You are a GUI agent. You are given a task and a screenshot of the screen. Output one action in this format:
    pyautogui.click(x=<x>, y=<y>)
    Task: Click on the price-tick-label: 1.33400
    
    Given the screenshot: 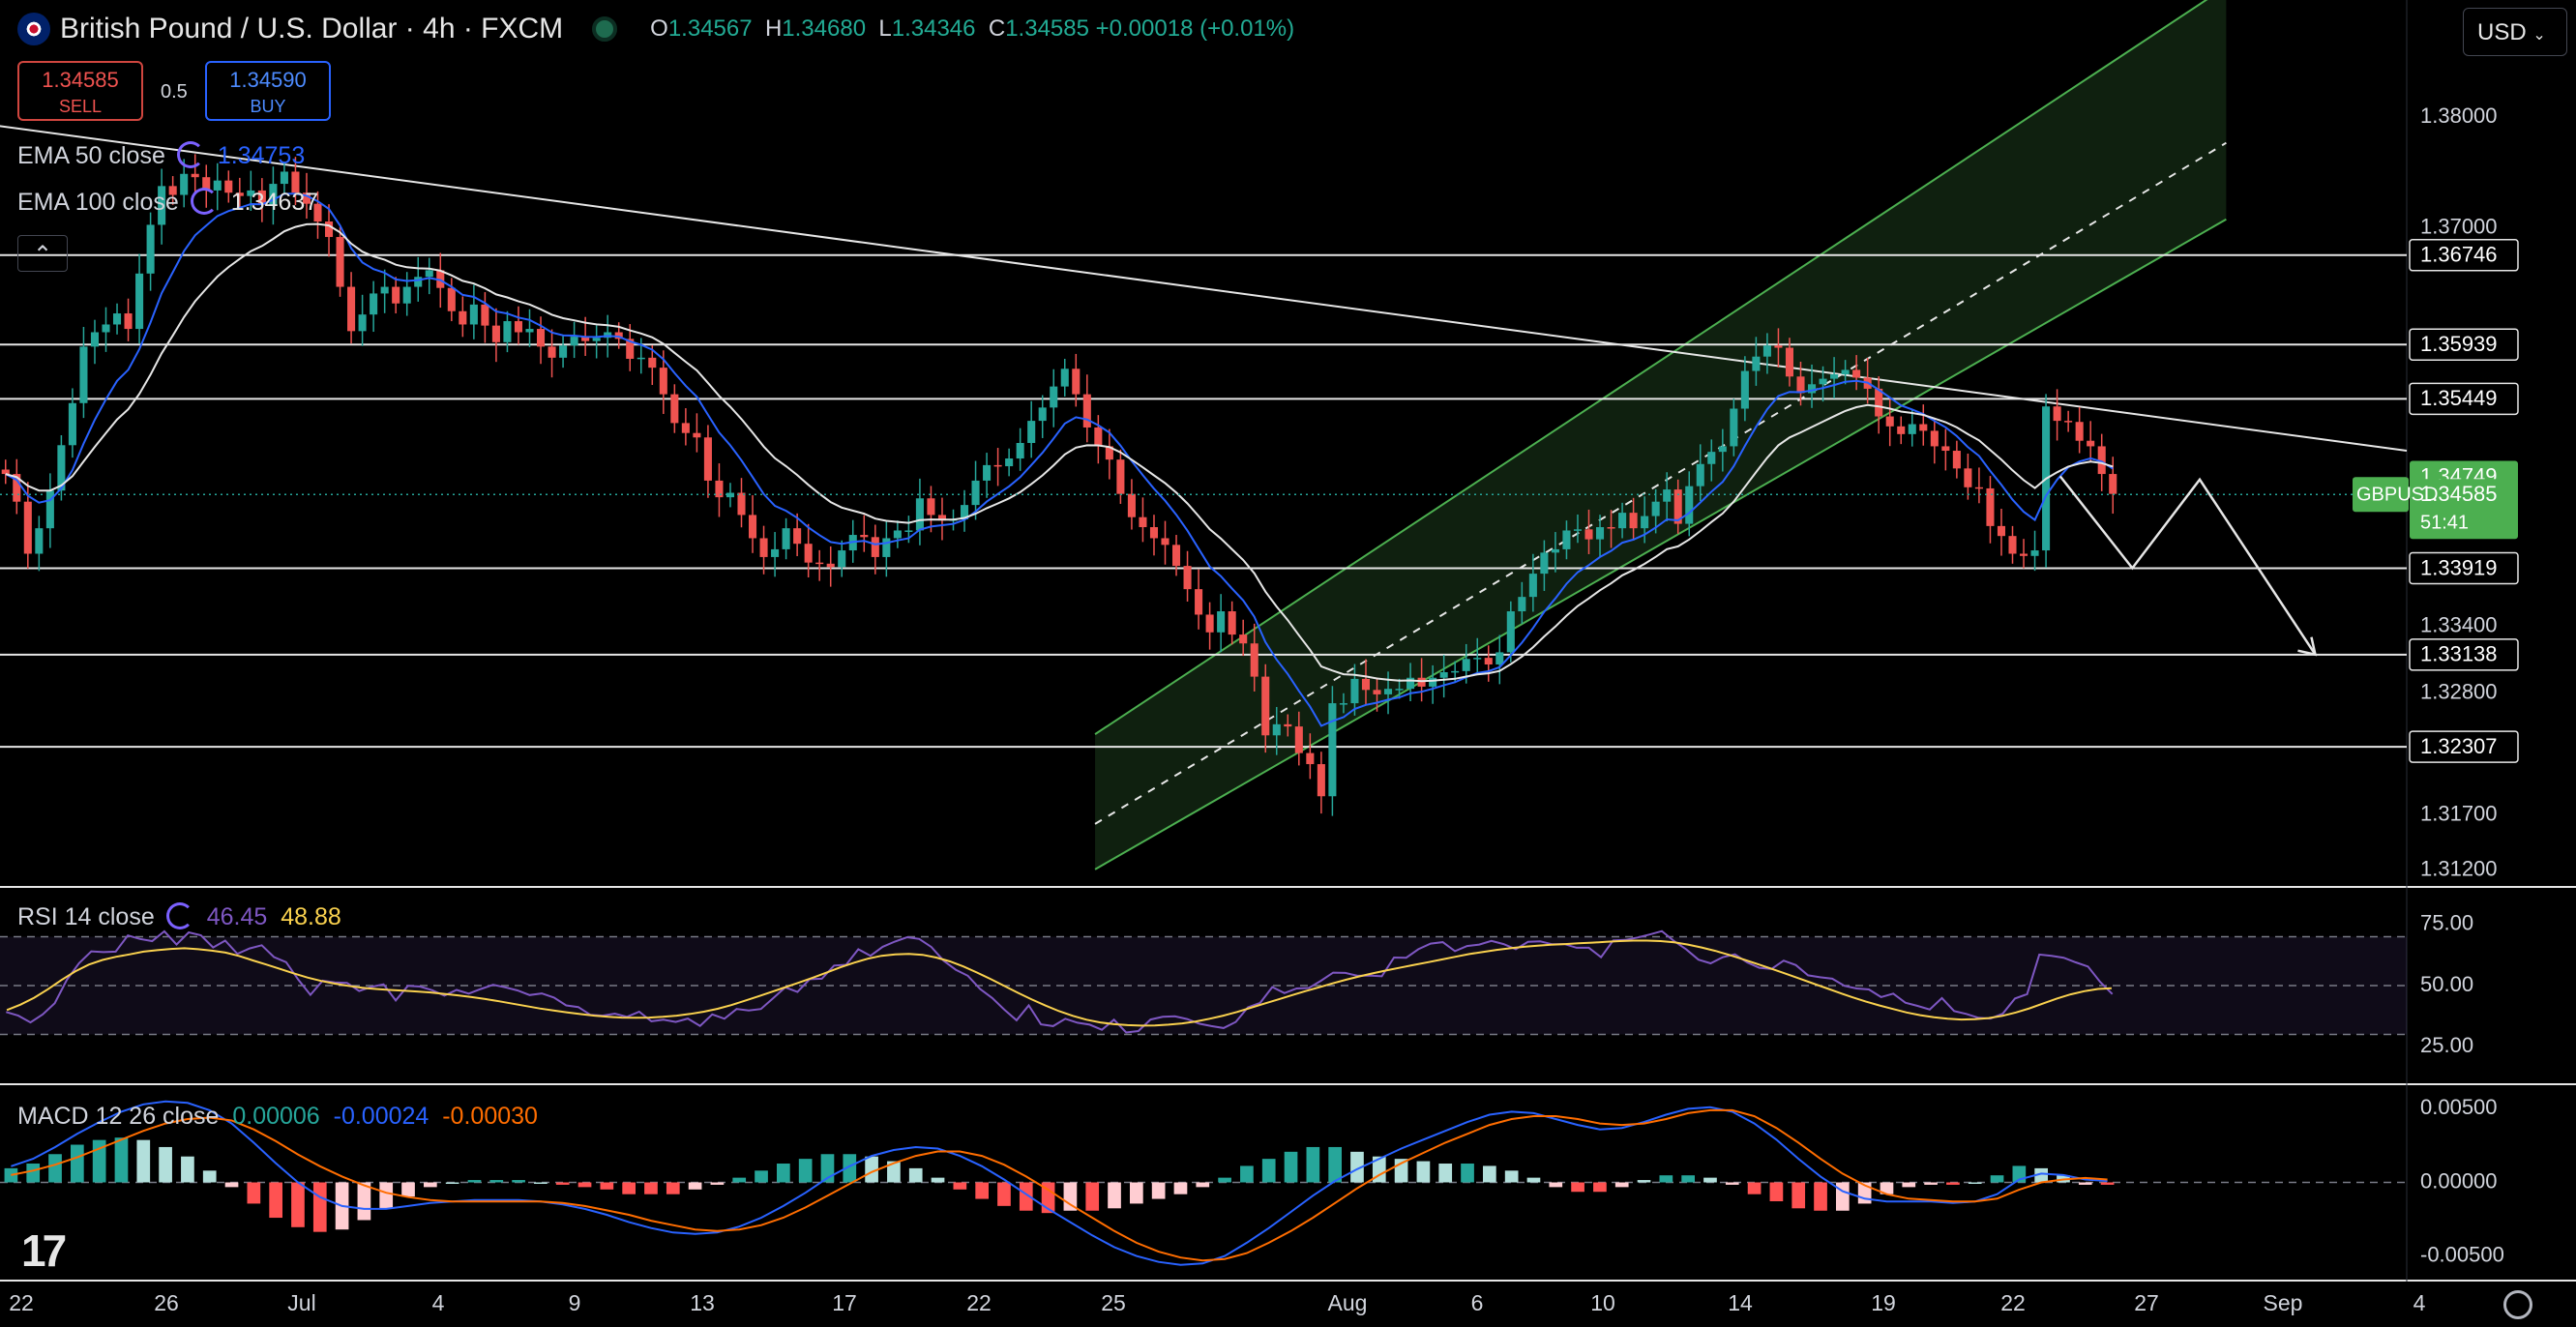 What is the action you would take?
    pyautogui.click(x=2459, y=625)
    